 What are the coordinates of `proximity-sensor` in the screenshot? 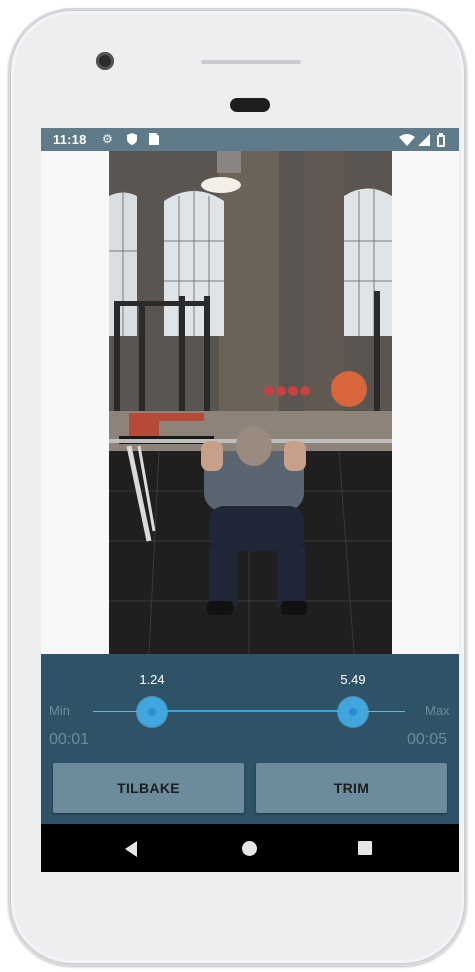 It's located at (250, 105).